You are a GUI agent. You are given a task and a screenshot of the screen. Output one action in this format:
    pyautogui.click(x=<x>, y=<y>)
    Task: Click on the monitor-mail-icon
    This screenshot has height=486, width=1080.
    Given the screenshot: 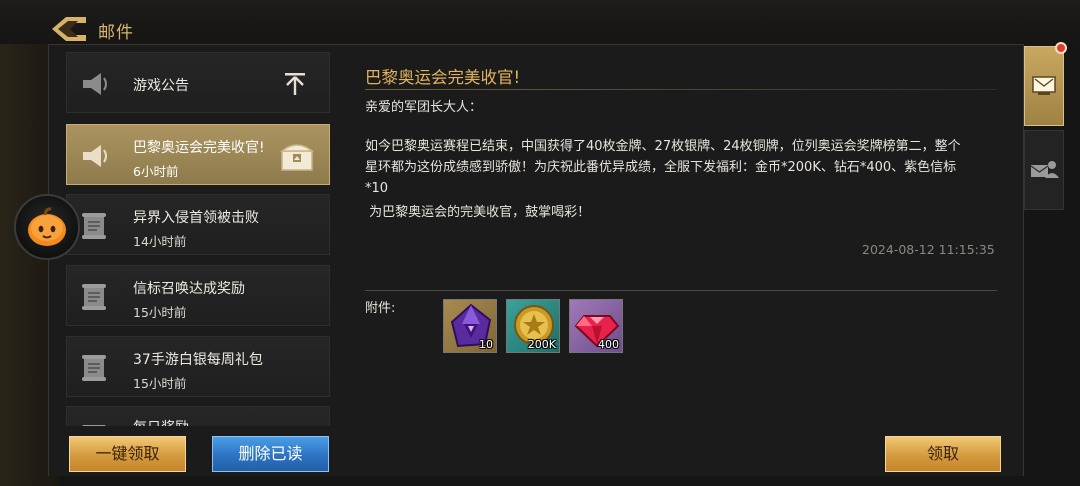 What is the action you would take?
    pyautogui.click(x=1044, y=85)
    